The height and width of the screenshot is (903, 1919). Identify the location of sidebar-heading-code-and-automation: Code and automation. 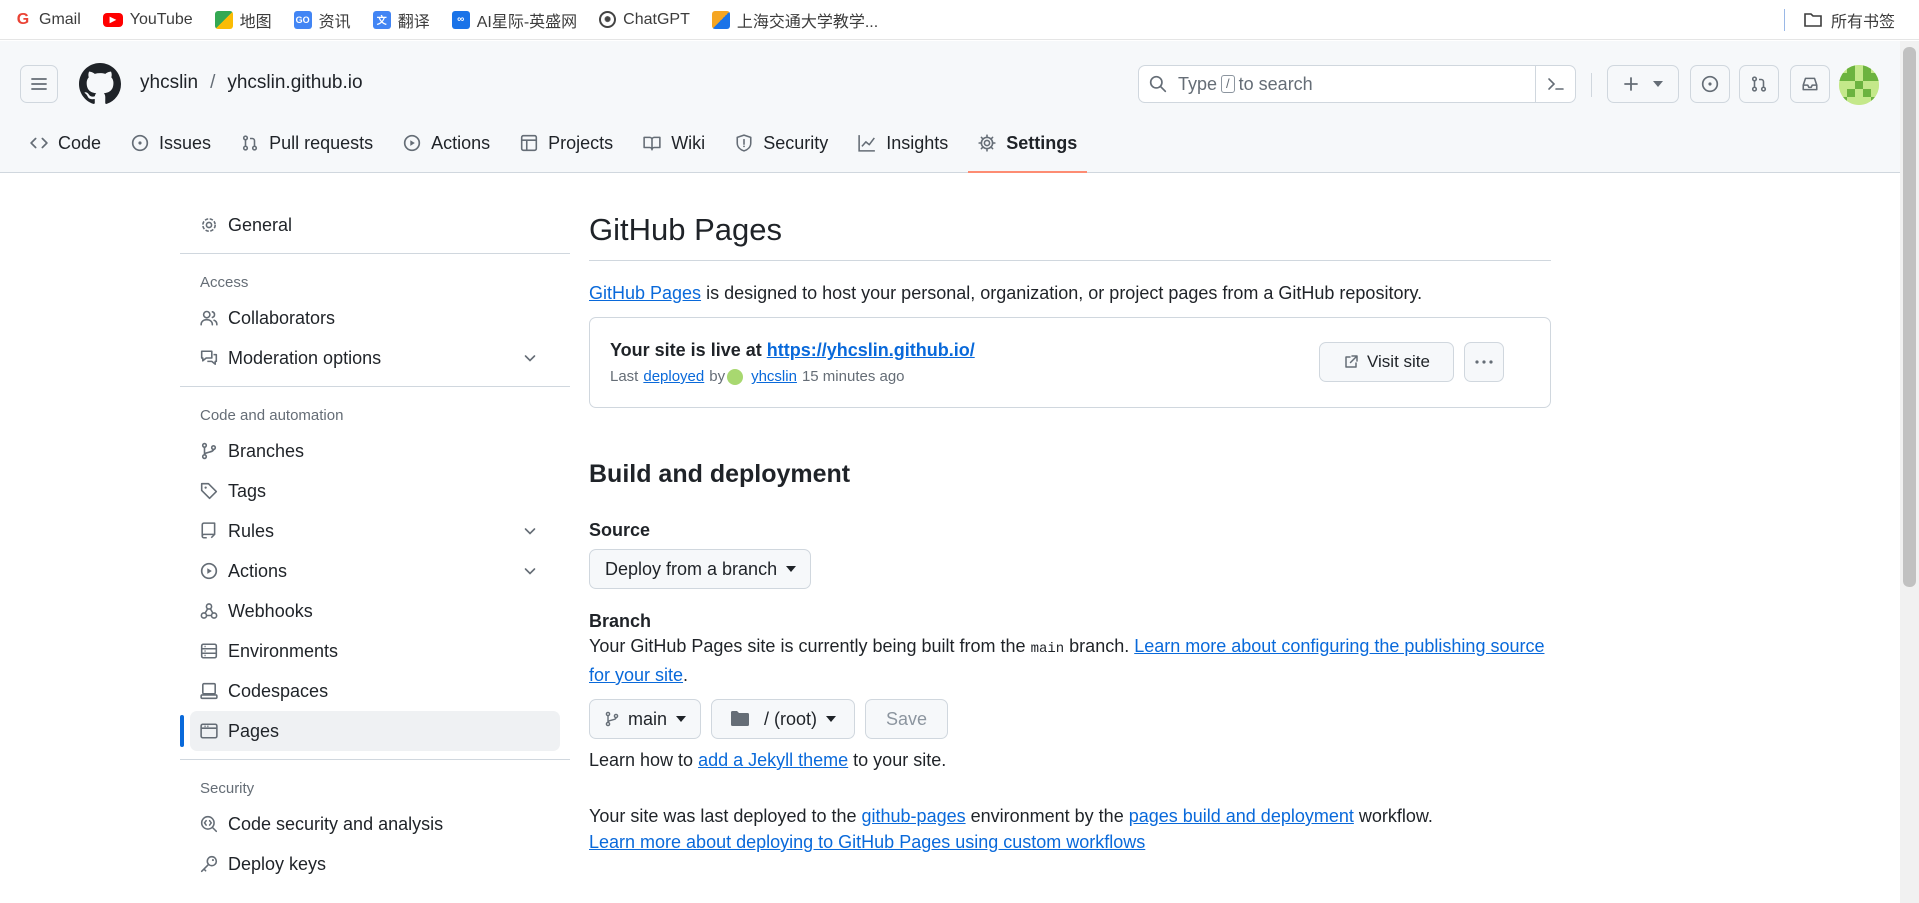
(272, 415).